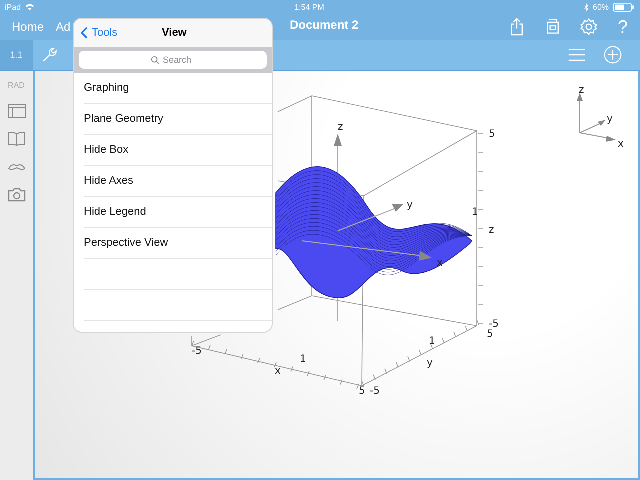 This screenshot has height=480, width=640. I want to click on menu-item: Graphing, so click(107, 88).